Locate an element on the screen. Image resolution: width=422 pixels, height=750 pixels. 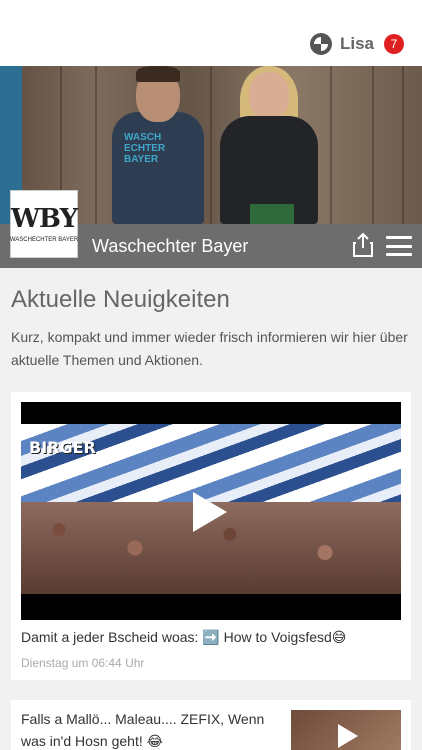
hamburger-menu-icon is located at coordinates (399, 237).